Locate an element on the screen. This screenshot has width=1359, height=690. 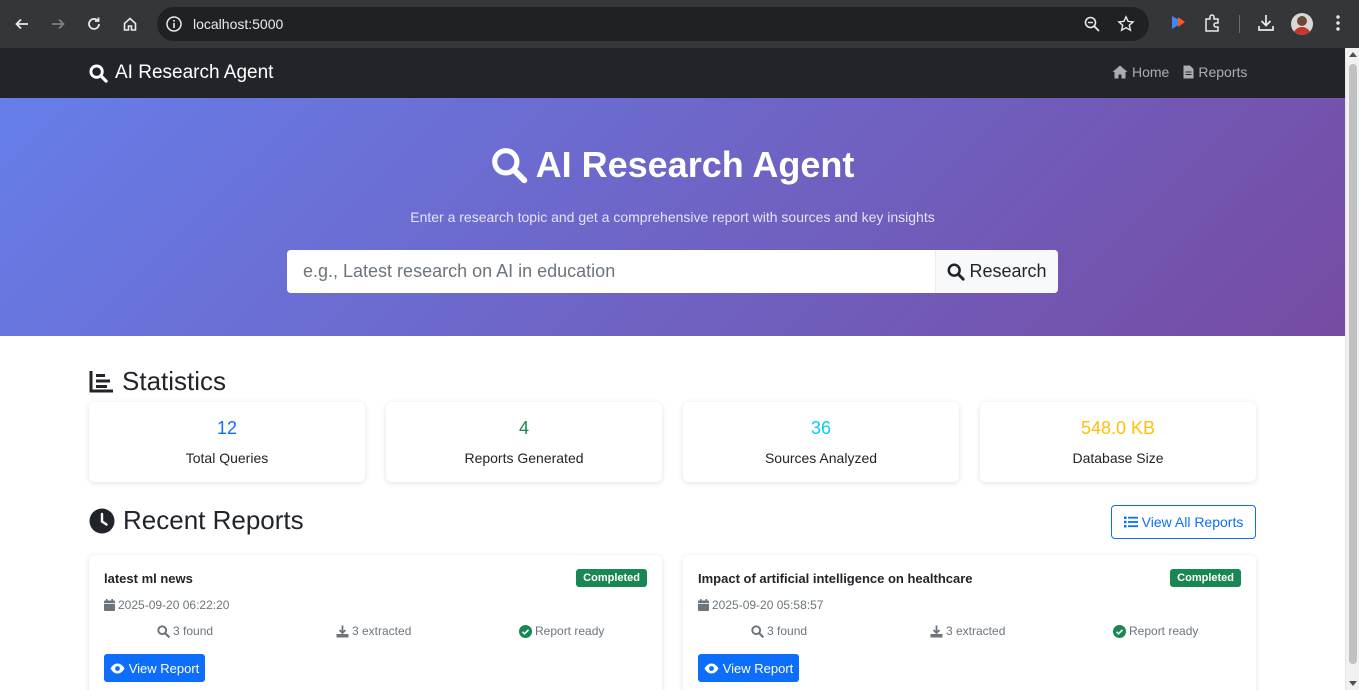
research-topic-input is located at coordinates (611, 271).